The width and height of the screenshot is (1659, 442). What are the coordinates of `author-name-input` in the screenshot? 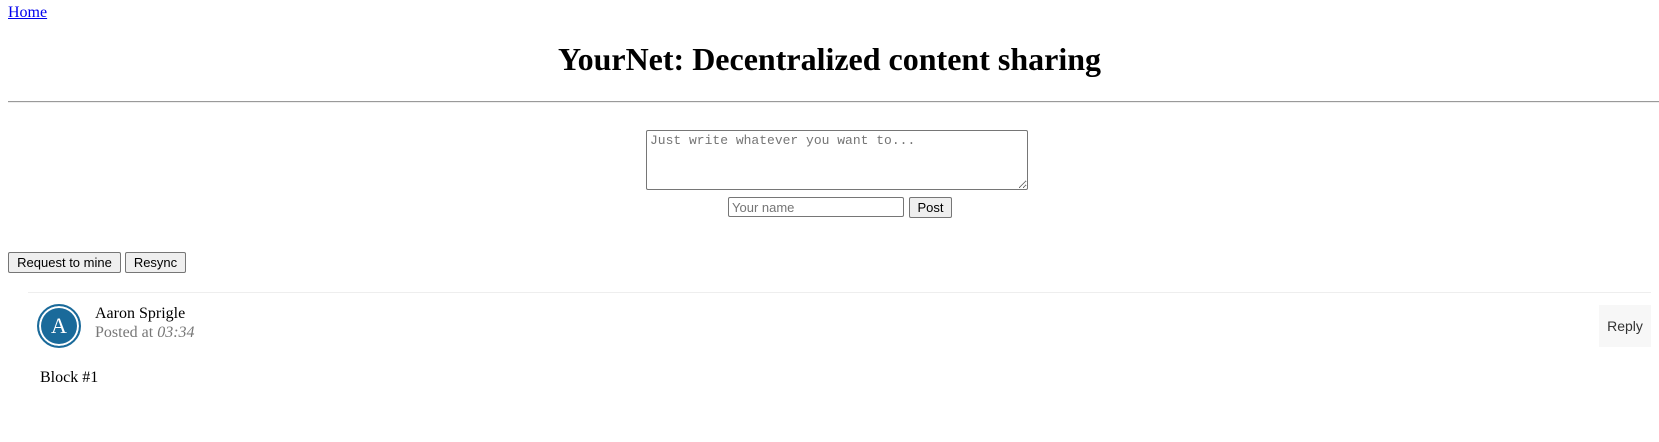 It's located at (816, 207).